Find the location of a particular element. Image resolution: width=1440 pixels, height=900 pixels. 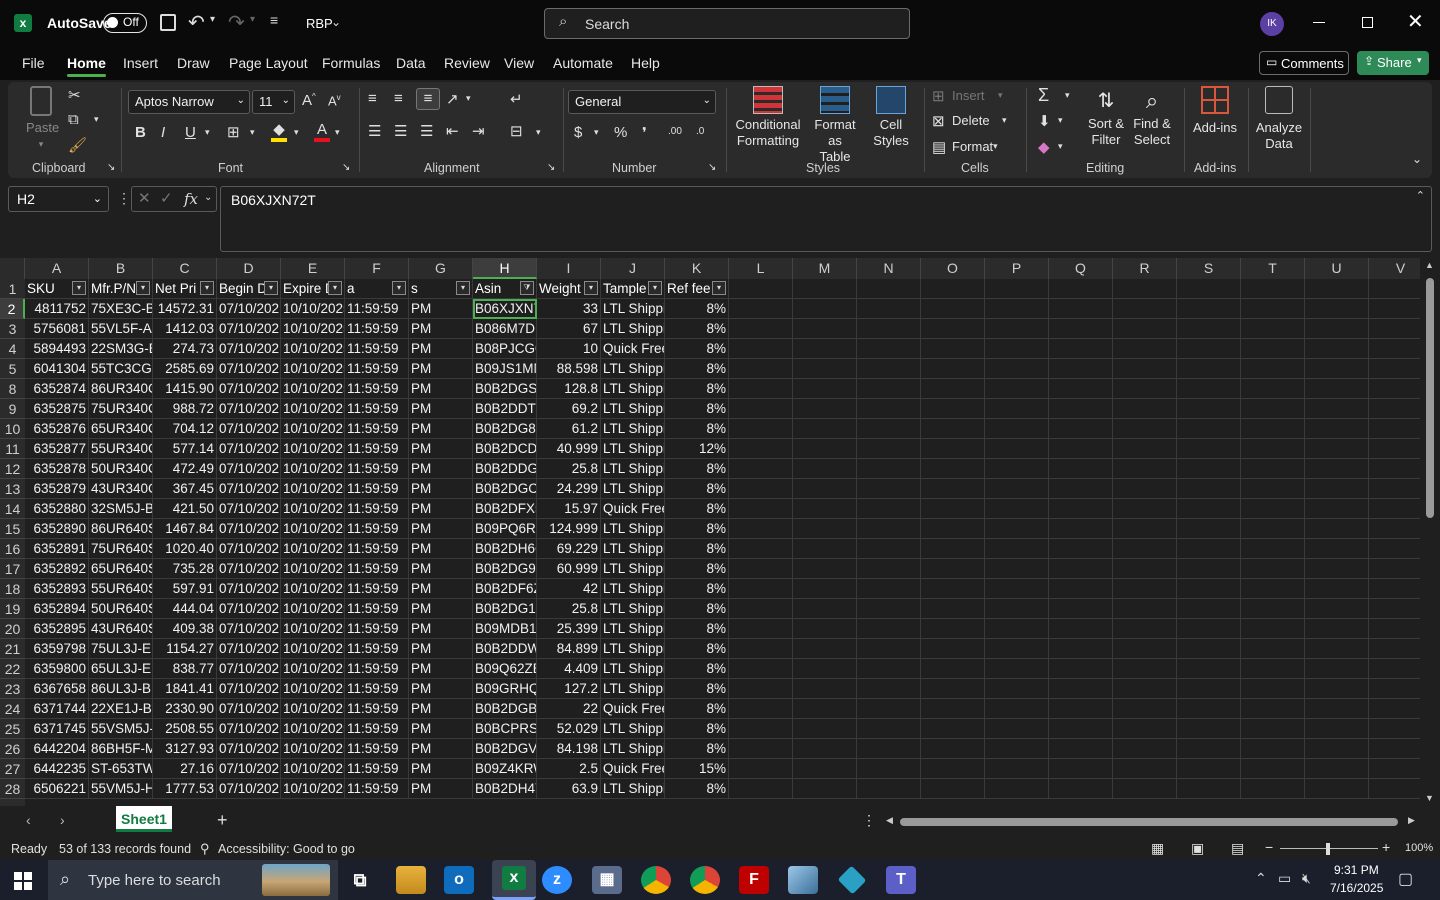

cell-net: 2585.69 is located at coordinates (185, 369).